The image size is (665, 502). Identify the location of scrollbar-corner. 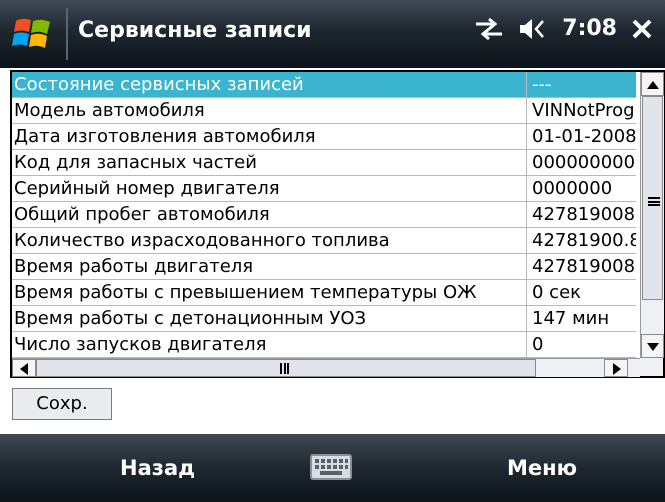
(651, 367).